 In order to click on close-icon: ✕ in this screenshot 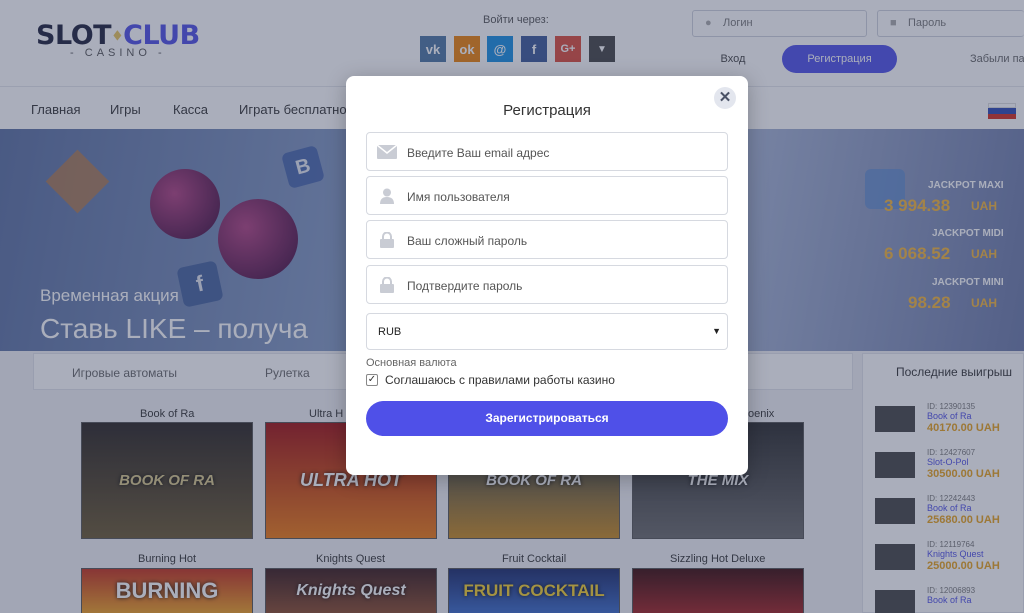, I will do `click(725, 98)`.